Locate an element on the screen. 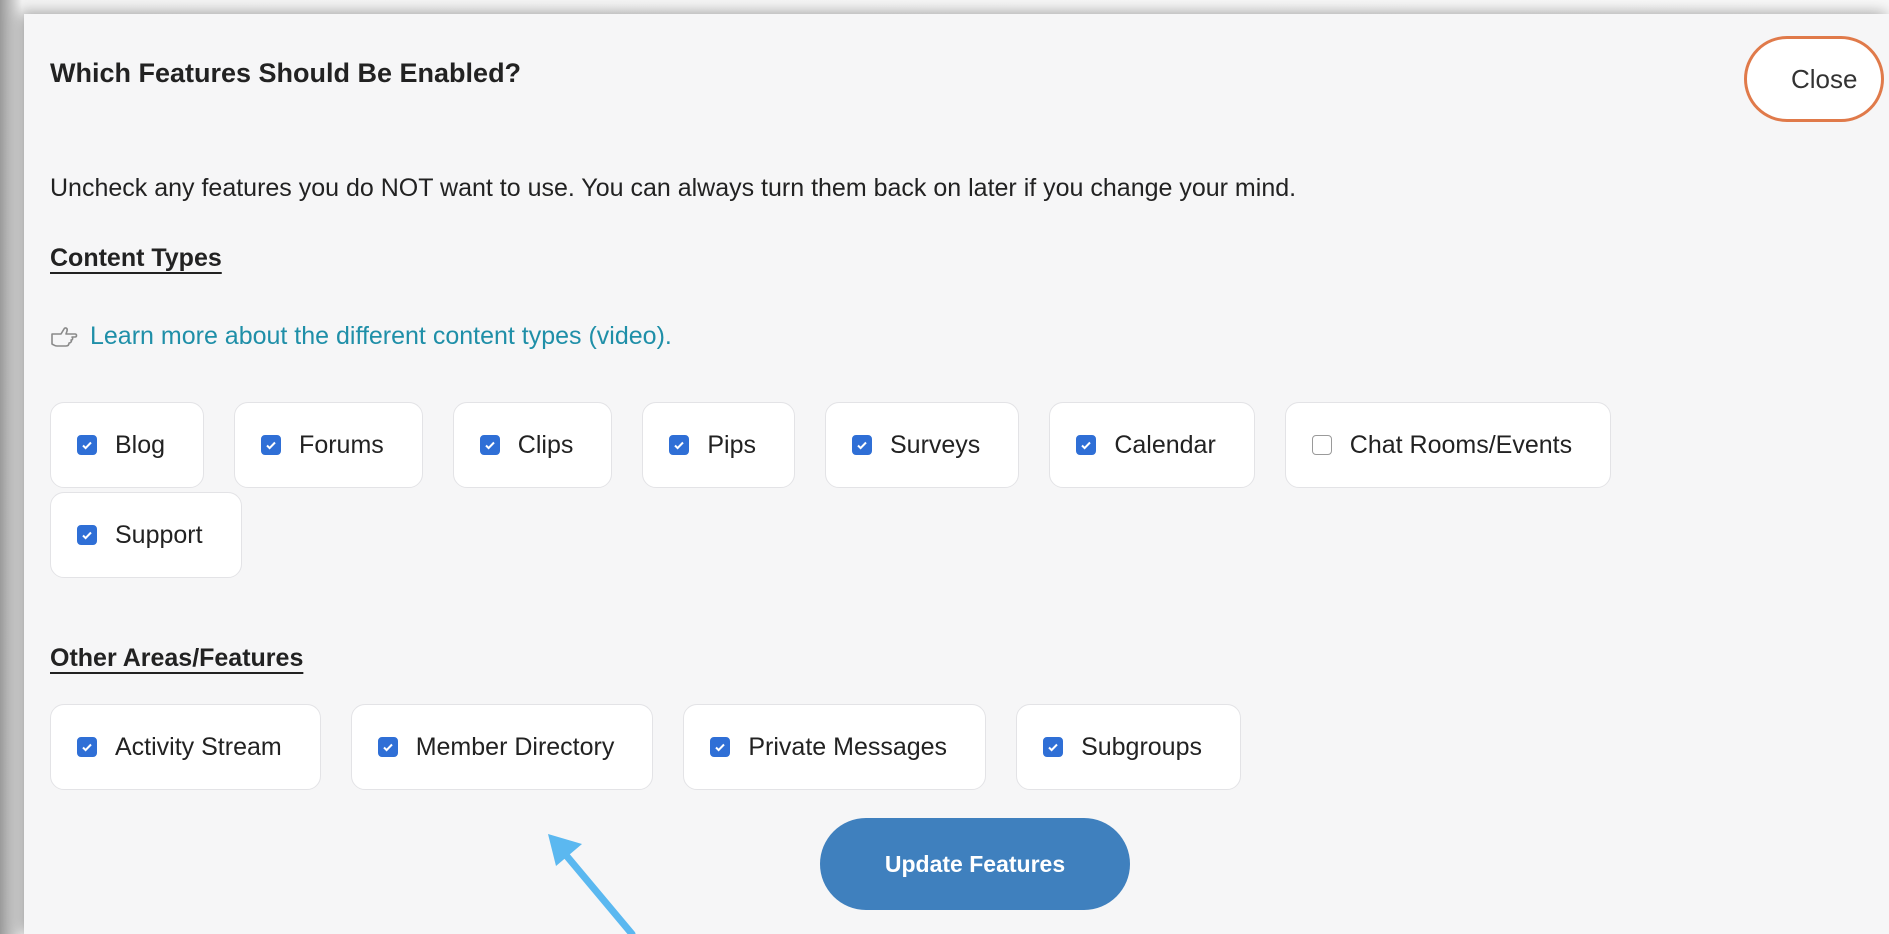  content-types-heading: Content Types is located at coordinates (136, 258).